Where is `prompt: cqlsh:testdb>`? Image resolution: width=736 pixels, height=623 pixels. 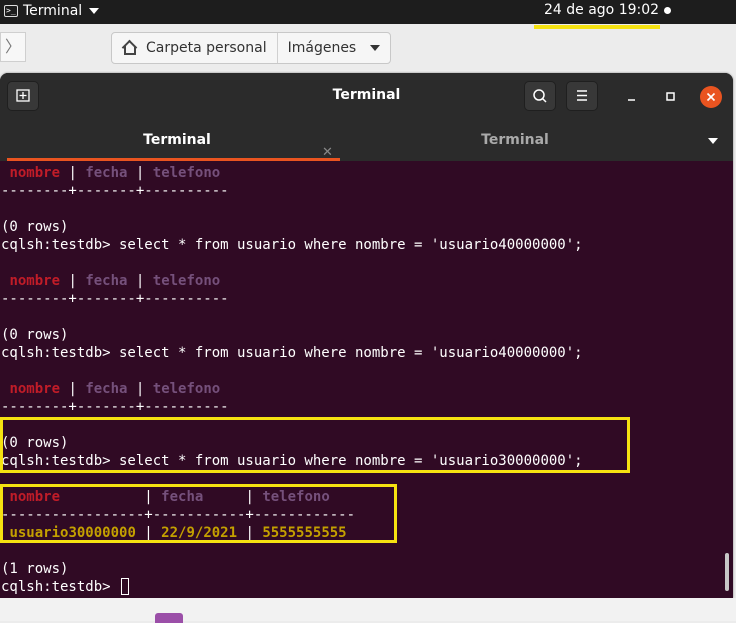 prompt: cqlsh:testdb> is located at coordinates (60, 587).